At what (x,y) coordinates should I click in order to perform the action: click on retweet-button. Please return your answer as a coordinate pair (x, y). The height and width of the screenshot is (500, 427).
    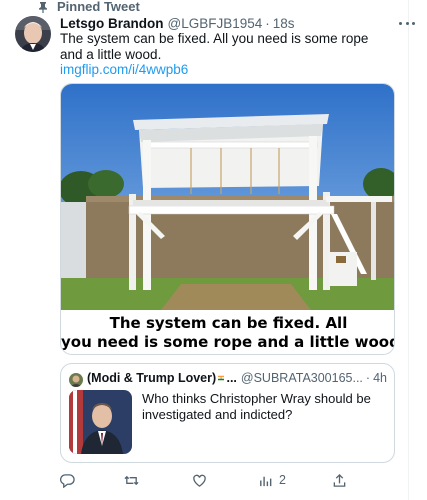
    Looking at the image, I should click on (131, 480).